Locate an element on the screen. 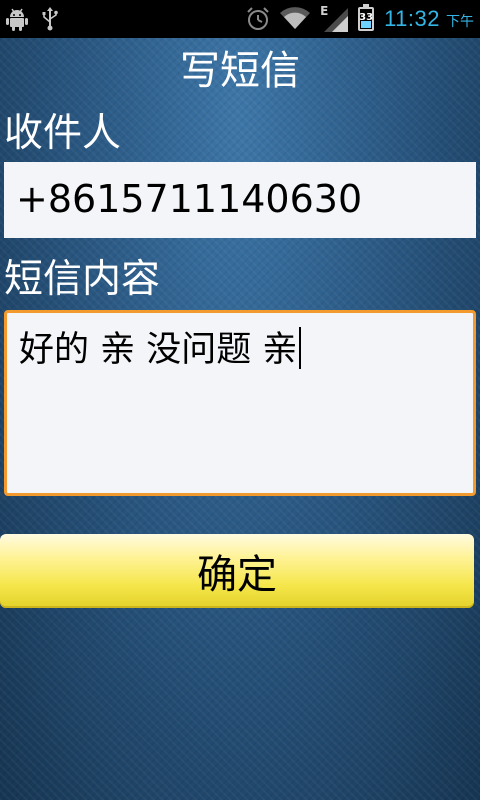  confirm-button: 确定 is located at coordinates (237, 571).